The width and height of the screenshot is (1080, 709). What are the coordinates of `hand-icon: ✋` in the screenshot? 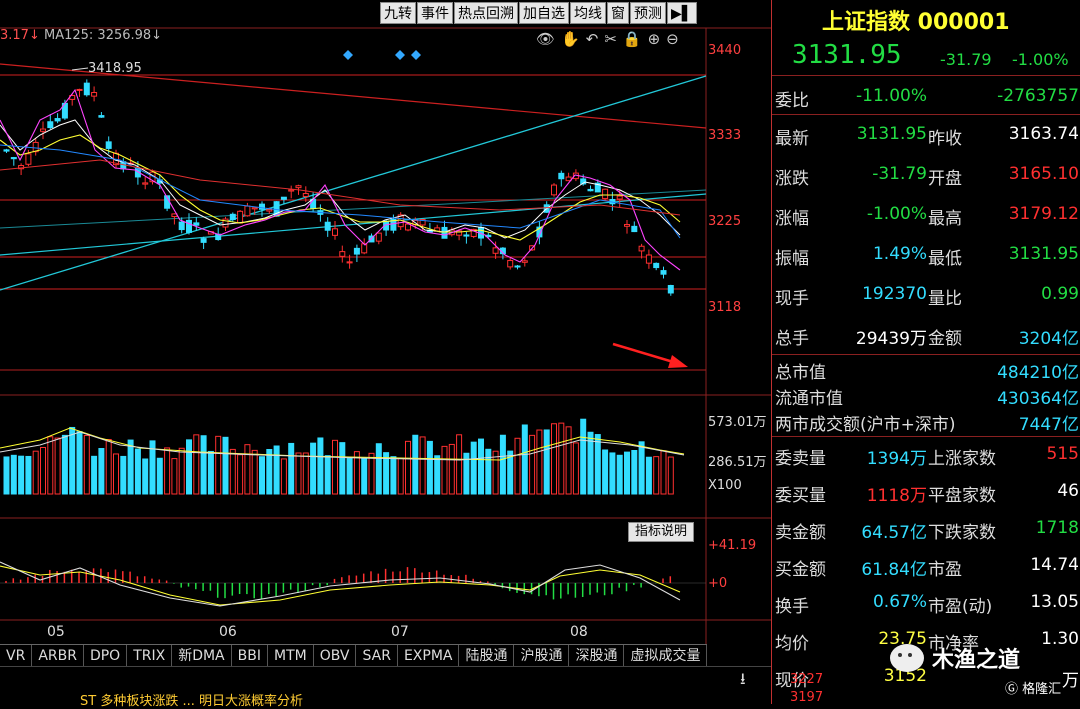 It's located at (570, 39).